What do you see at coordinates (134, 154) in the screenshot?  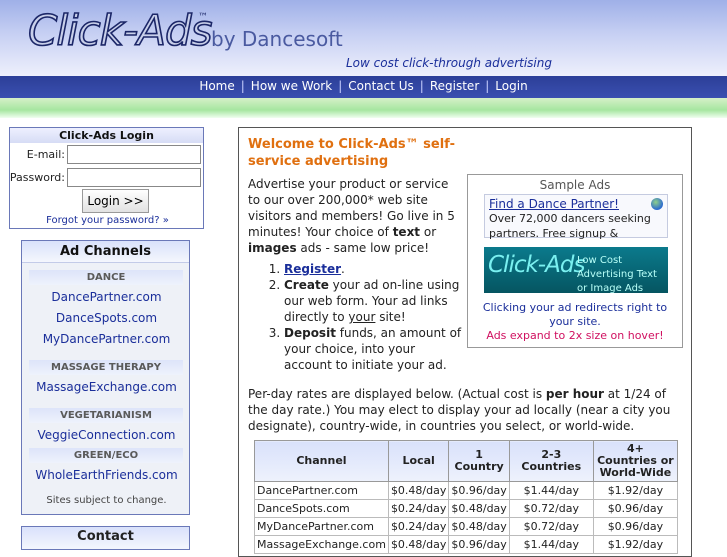 I see `email-field` at bounding box center [134, 154].